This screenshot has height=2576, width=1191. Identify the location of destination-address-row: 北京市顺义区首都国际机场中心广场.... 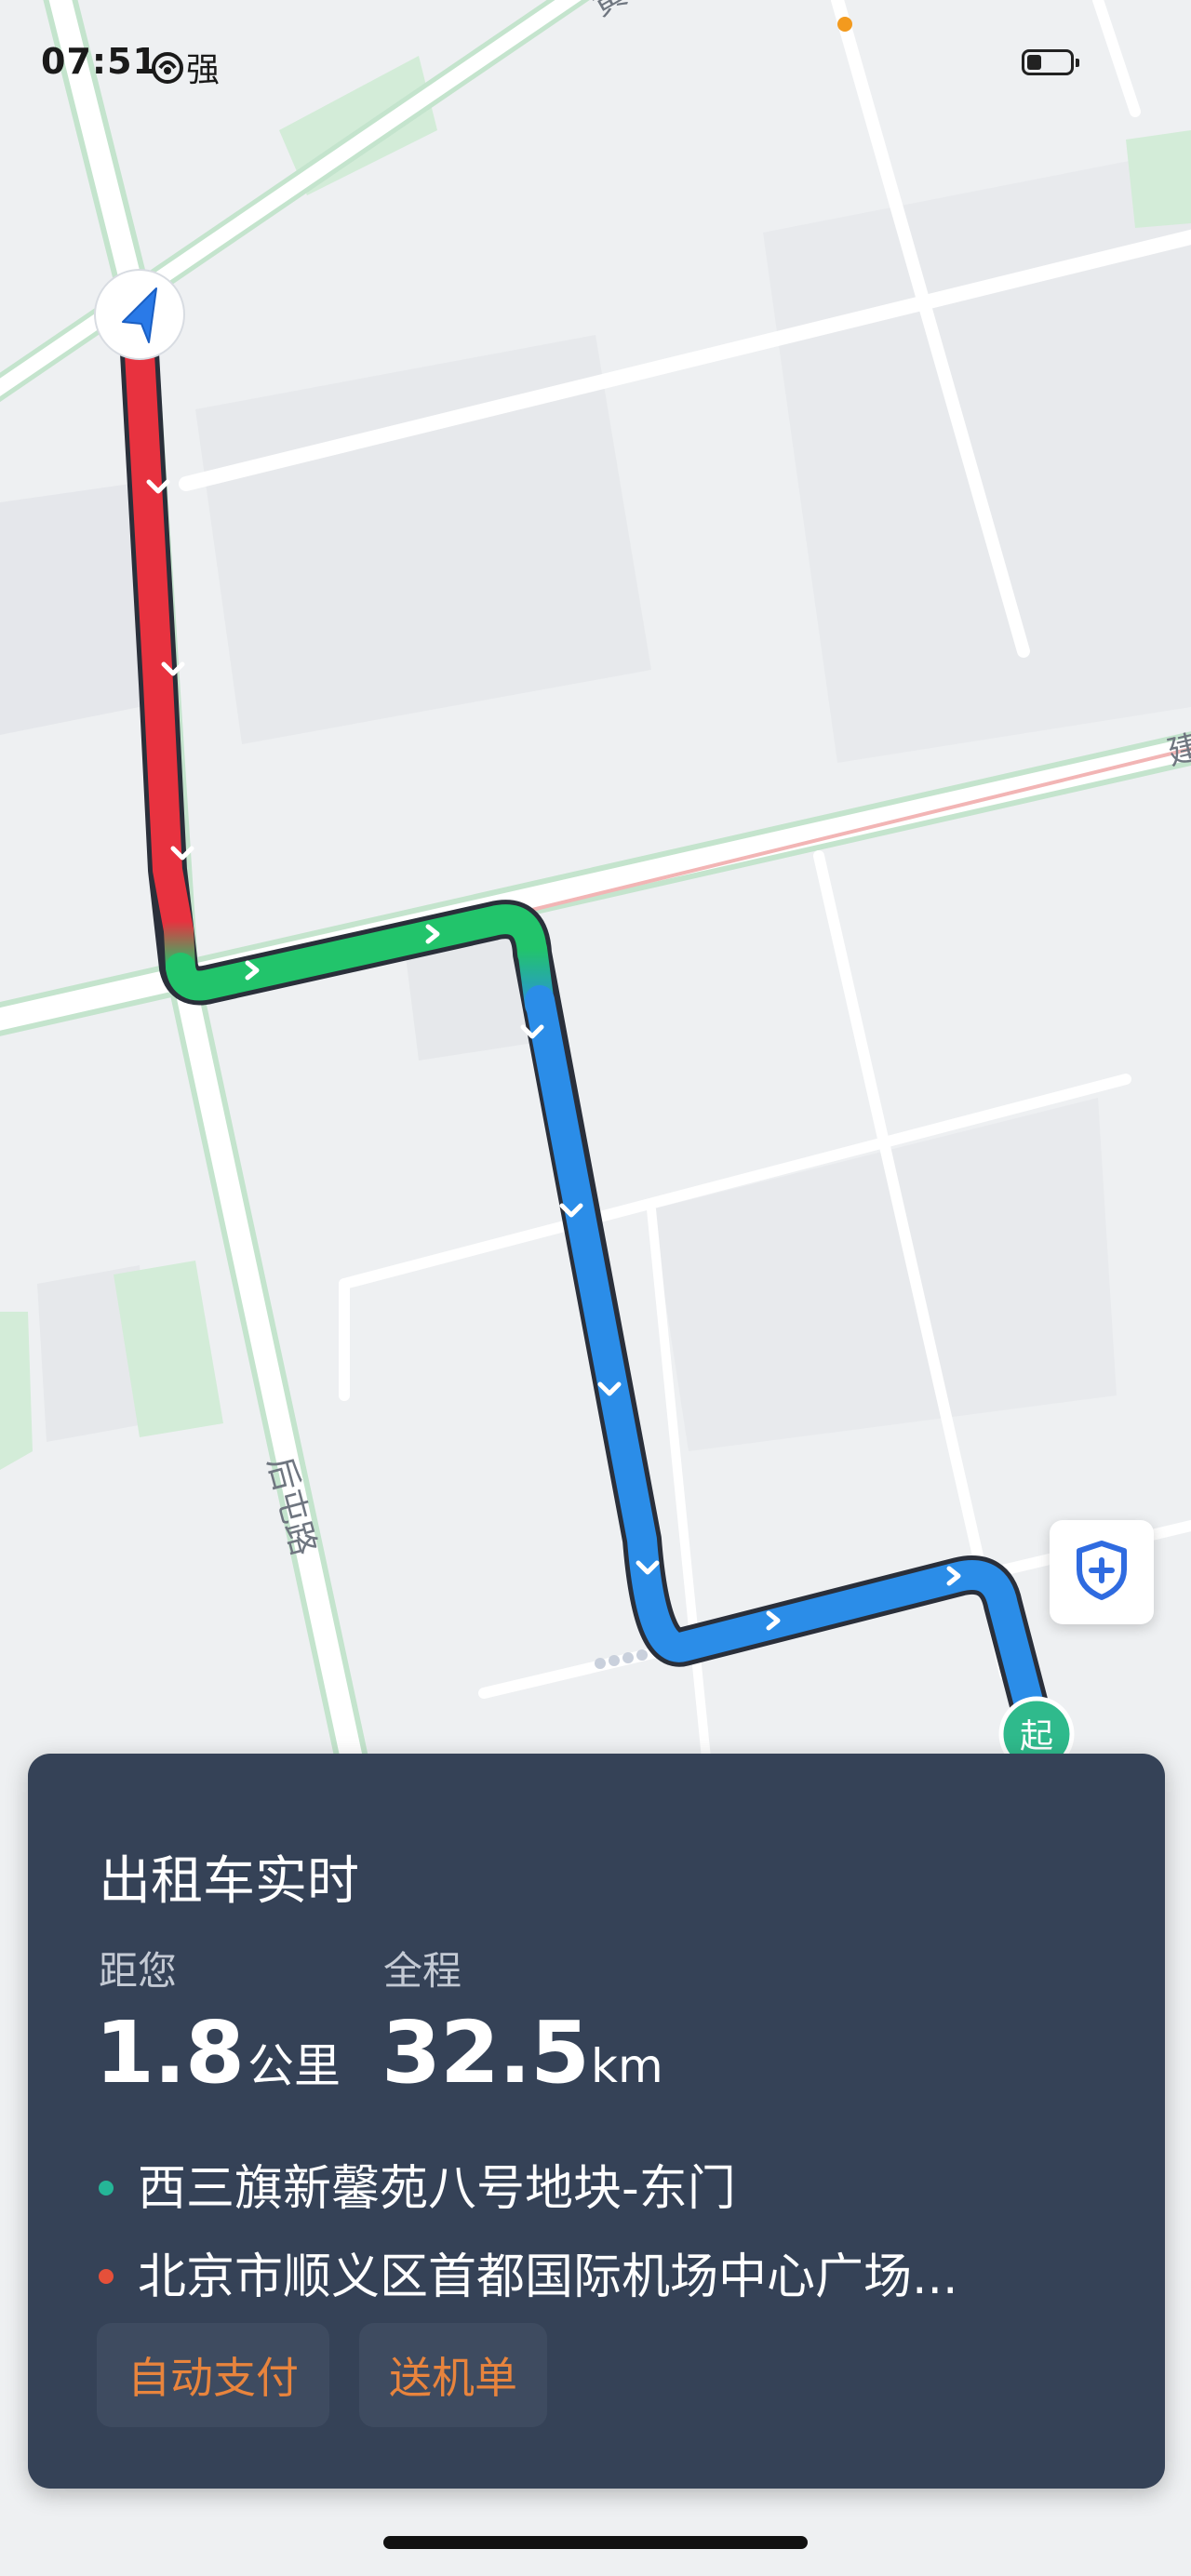
(528, 2272).